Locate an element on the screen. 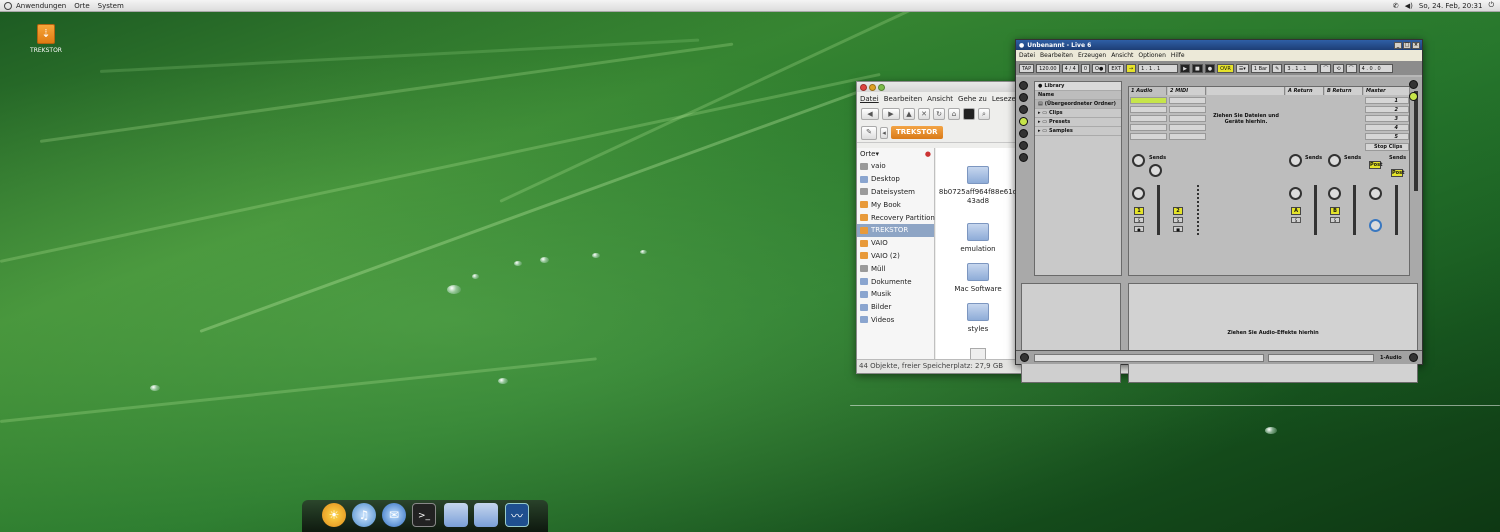 Image resolution: width=1500 pixels, height=532 pixels. loop-length-field: 4 . 0 . 0 is located at coordinates (1375, 68).